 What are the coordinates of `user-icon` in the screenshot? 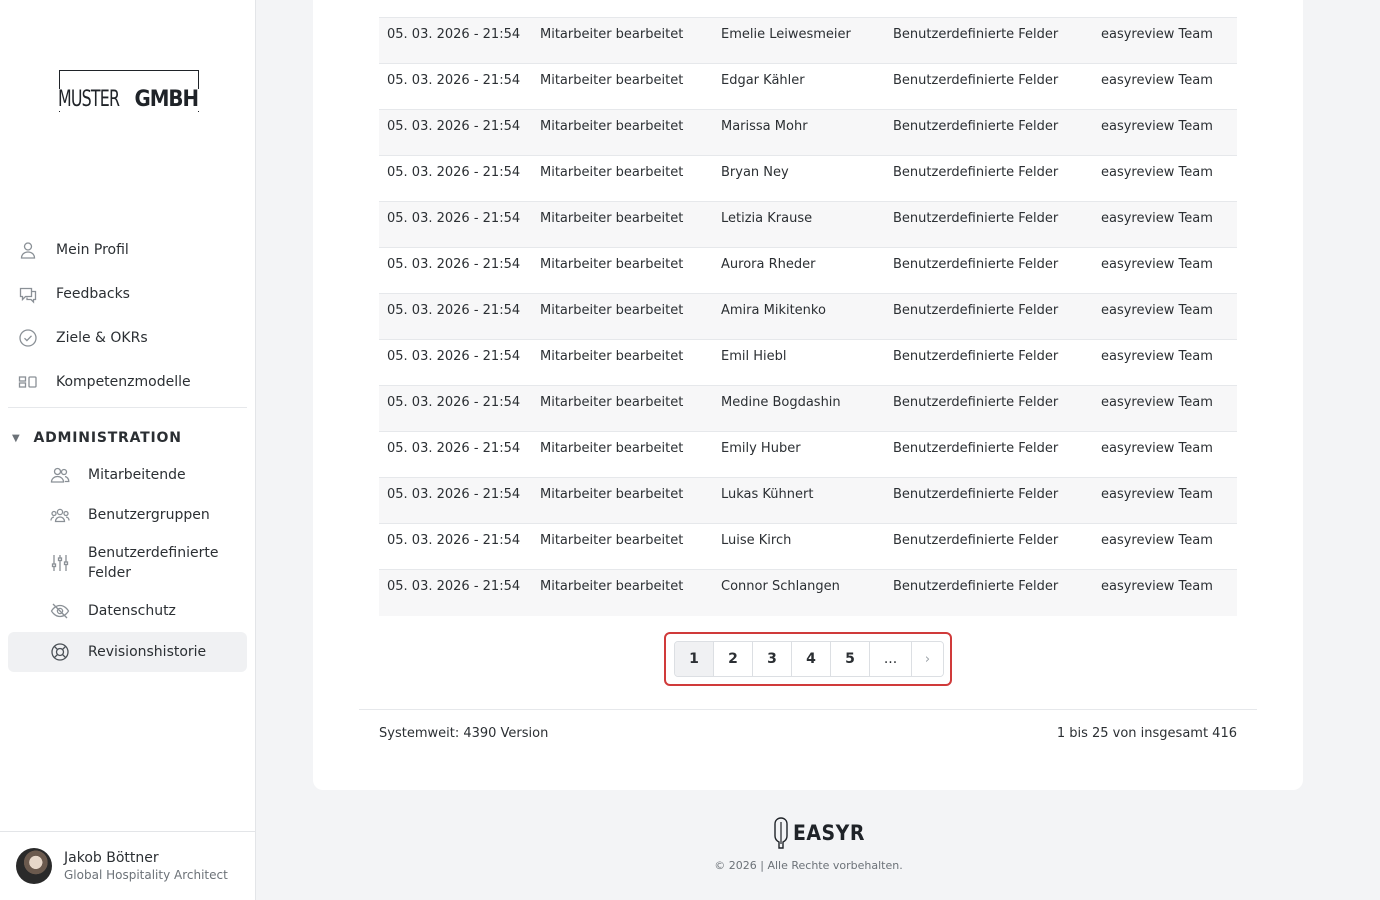 It's located at (28, 250).